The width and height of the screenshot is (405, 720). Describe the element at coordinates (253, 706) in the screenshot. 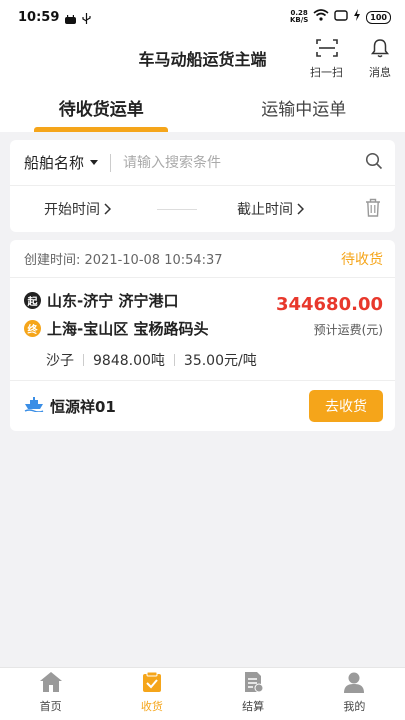

I see `nav-label-settlement: 结算` at that location.